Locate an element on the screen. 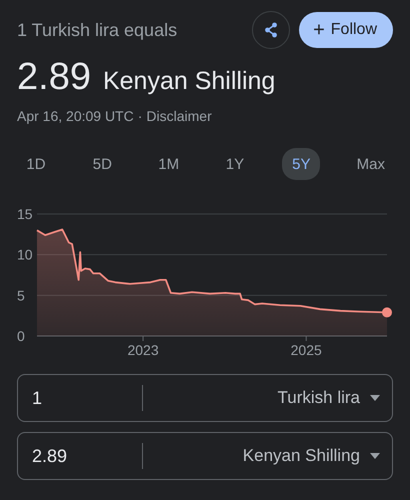 The width and height of the screenshot is (410, 500). amount-field: 2.89 is located at coordinates (80, 456).